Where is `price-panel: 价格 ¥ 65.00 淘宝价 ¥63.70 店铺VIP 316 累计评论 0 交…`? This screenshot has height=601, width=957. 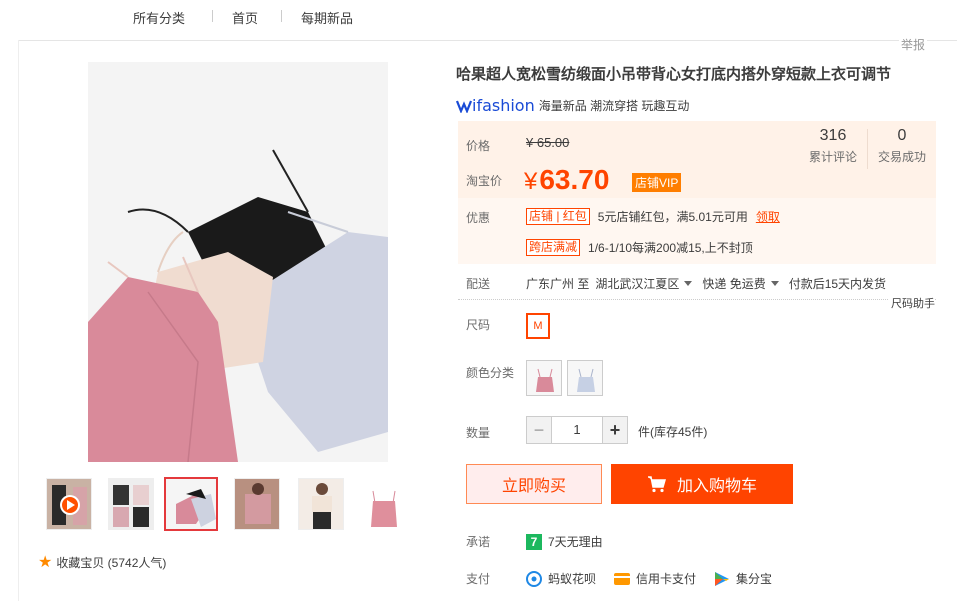
price-panel: 价格 ¥ 65.00 淘宝价 ¥63.70 店铺VIP 316 累计评论 0 交… is located at coordinates (697, 159).